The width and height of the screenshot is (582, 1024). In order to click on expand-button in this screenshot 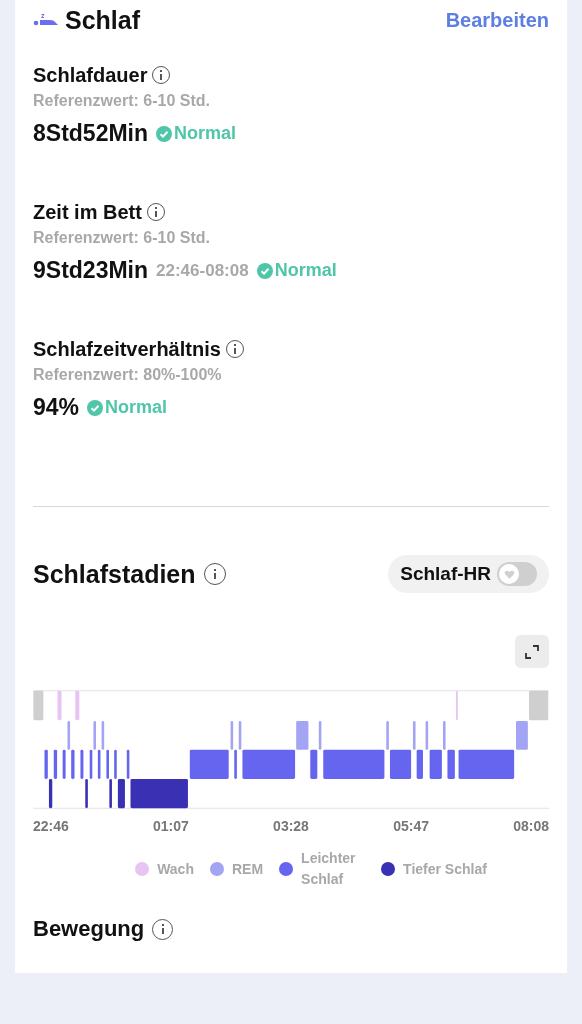, I will do `click(532, 651)`.